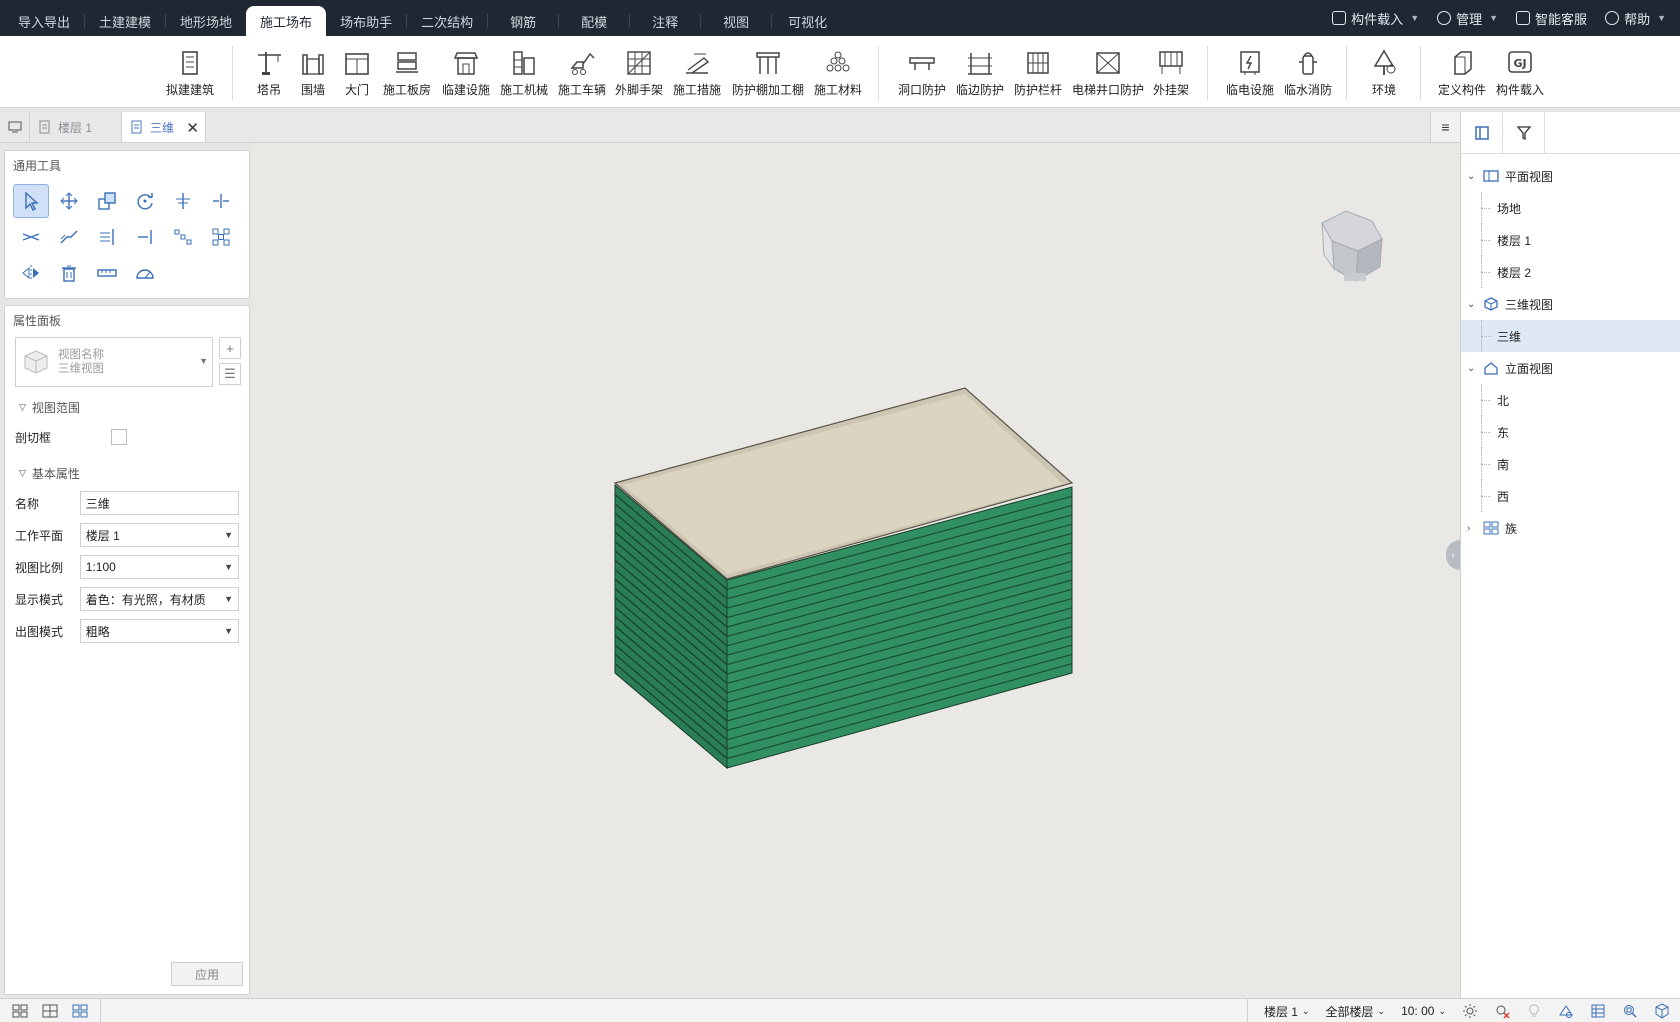 This screenshot has height=1022, width=1680. Describe the element at coordinates (1570, 336) in the screenshot. I see `tree-item-3d: 三维` at that location.